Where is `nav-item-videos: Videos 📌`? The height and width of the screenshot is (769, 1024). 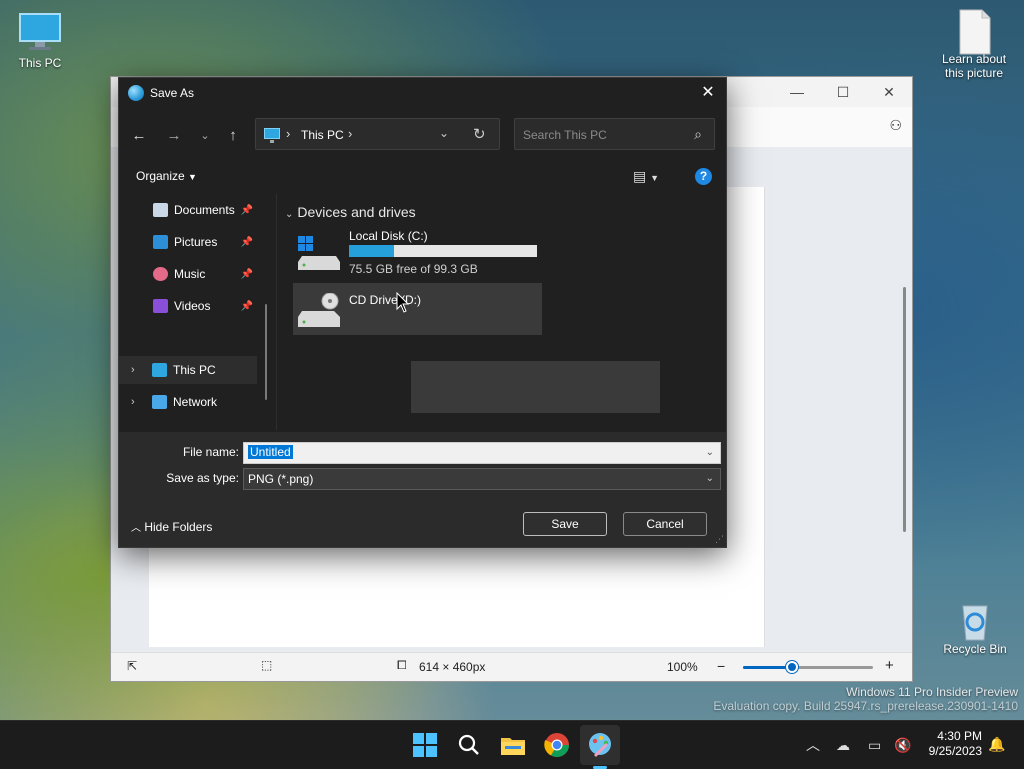 nav-item-videos: Videos 📌 is located at coordinates (188, 306).